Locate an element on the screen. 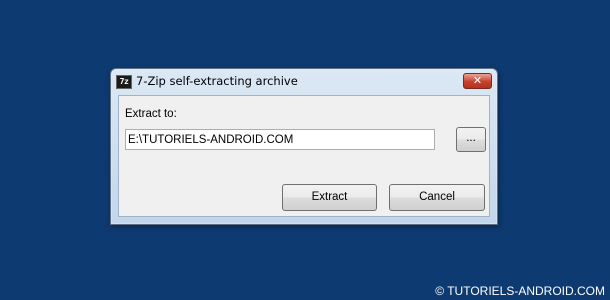 Image resolution: width=610 pixels, height=300 pixels. close-icon: ✕ is located at coordinates (477, 80).